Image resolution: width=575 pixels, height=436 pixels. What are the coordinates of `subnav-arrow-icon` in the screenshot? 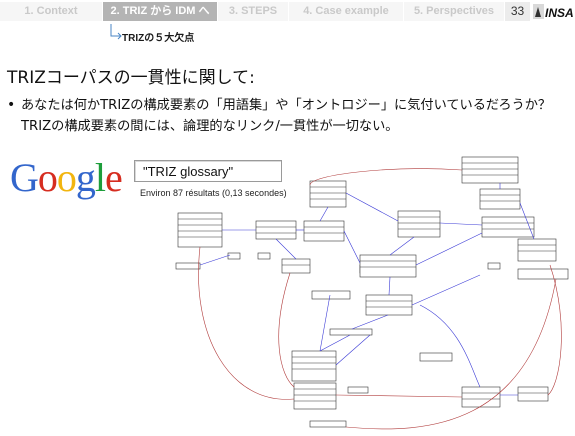 It's located at (116, 32).